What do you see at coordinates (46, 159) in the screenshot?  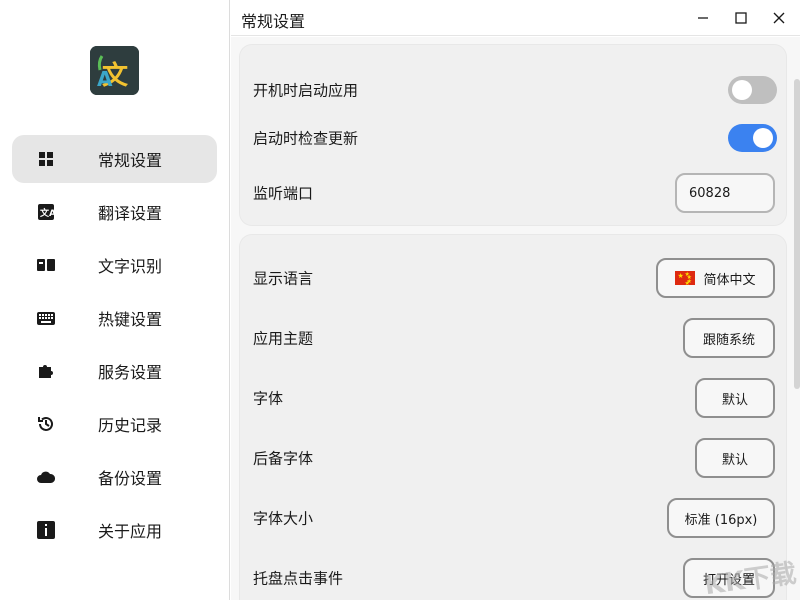 I see `grid-icon` at bounding box center [46, 159].